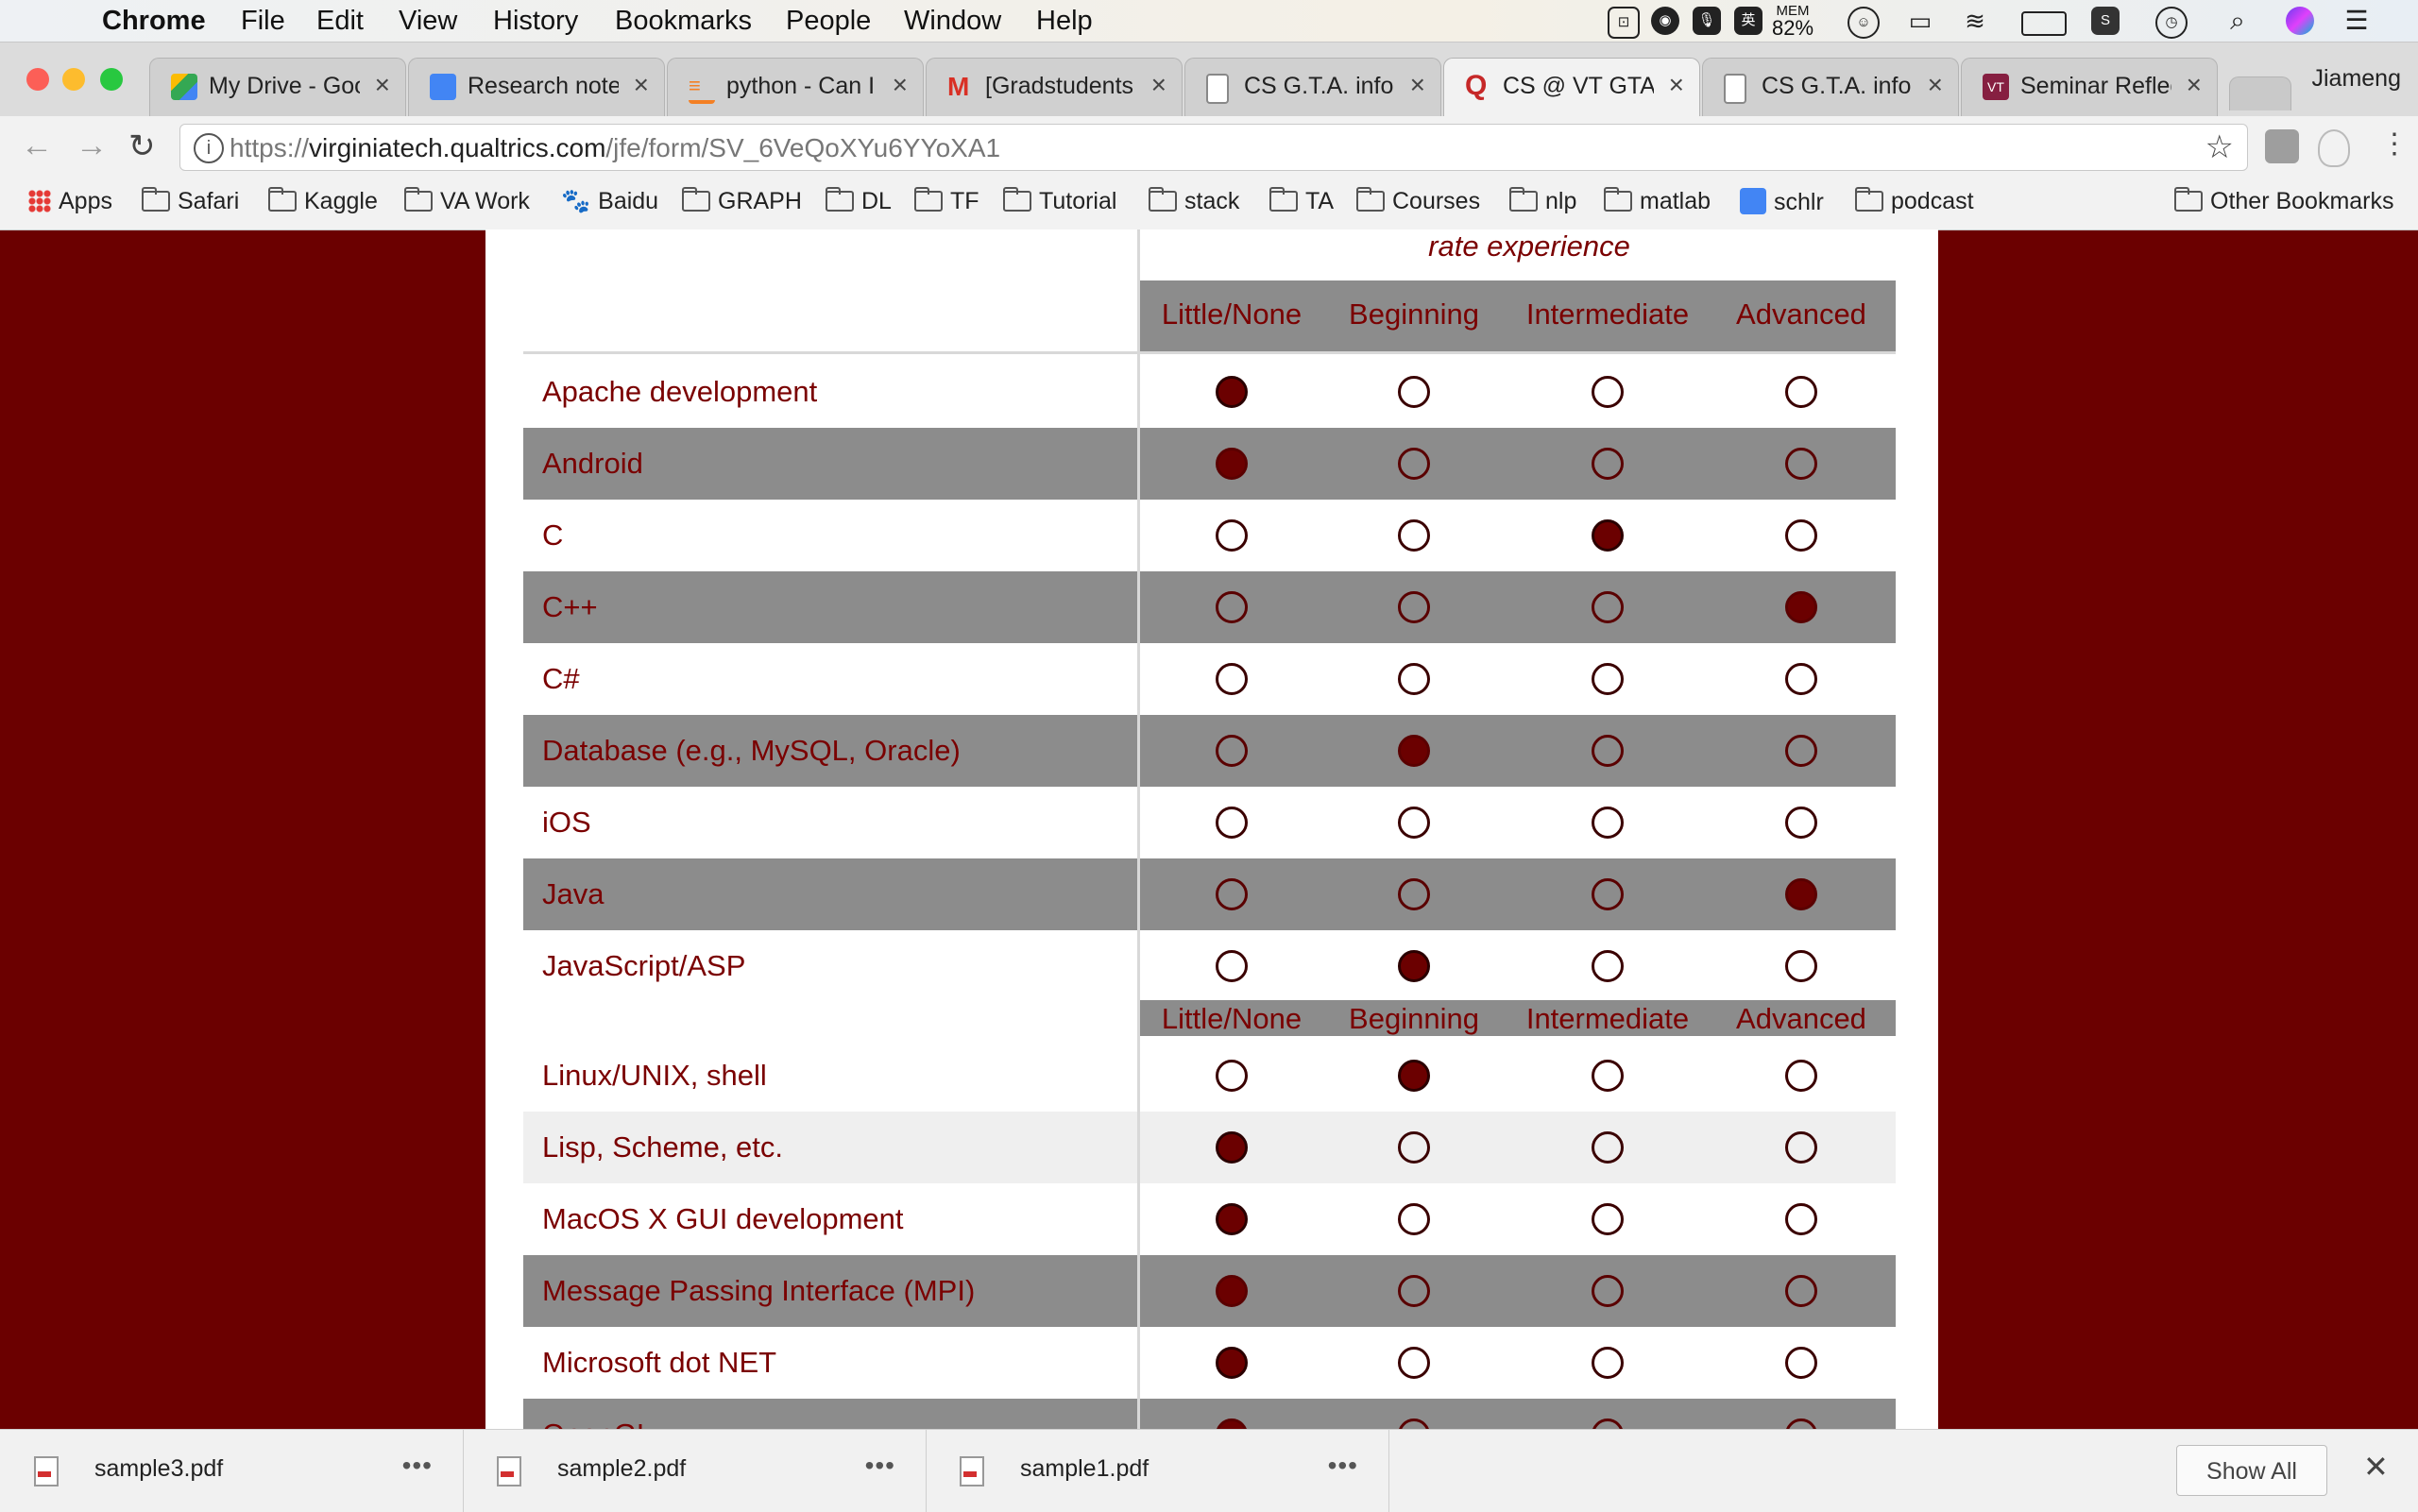 The width and height of the screenshot is (2418, 1512). Describe the element at coordinates (1194, 201) in the screenshot. I see `bookmark-folder: stack` at that location.